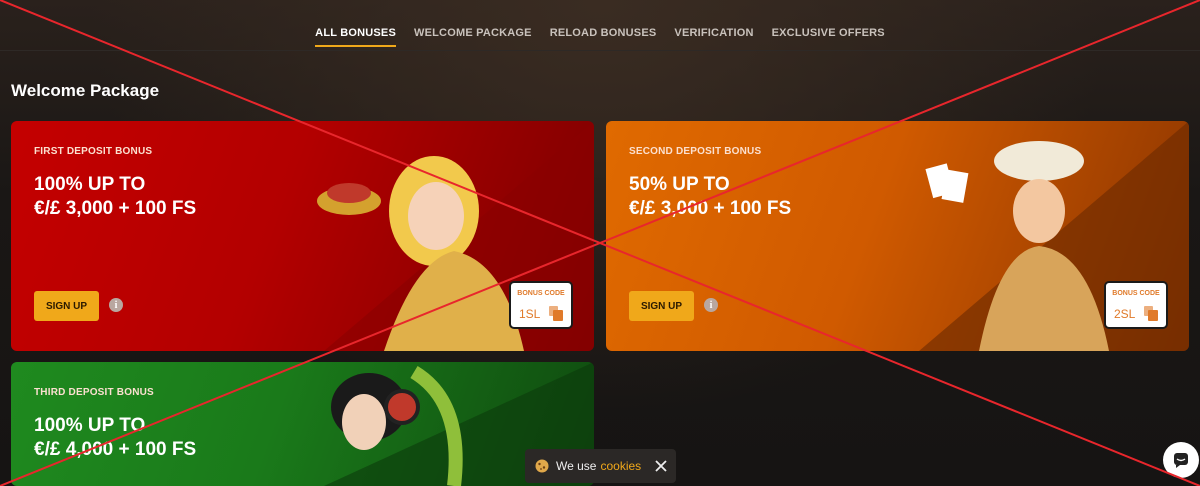 The width and height of the screenshot is (1200, 486). What do you see at coordinates (541, 305) in the screenshot?
I see `bonus-code-box: BONUS CODE 1SL` at bounding box center [541, 305].